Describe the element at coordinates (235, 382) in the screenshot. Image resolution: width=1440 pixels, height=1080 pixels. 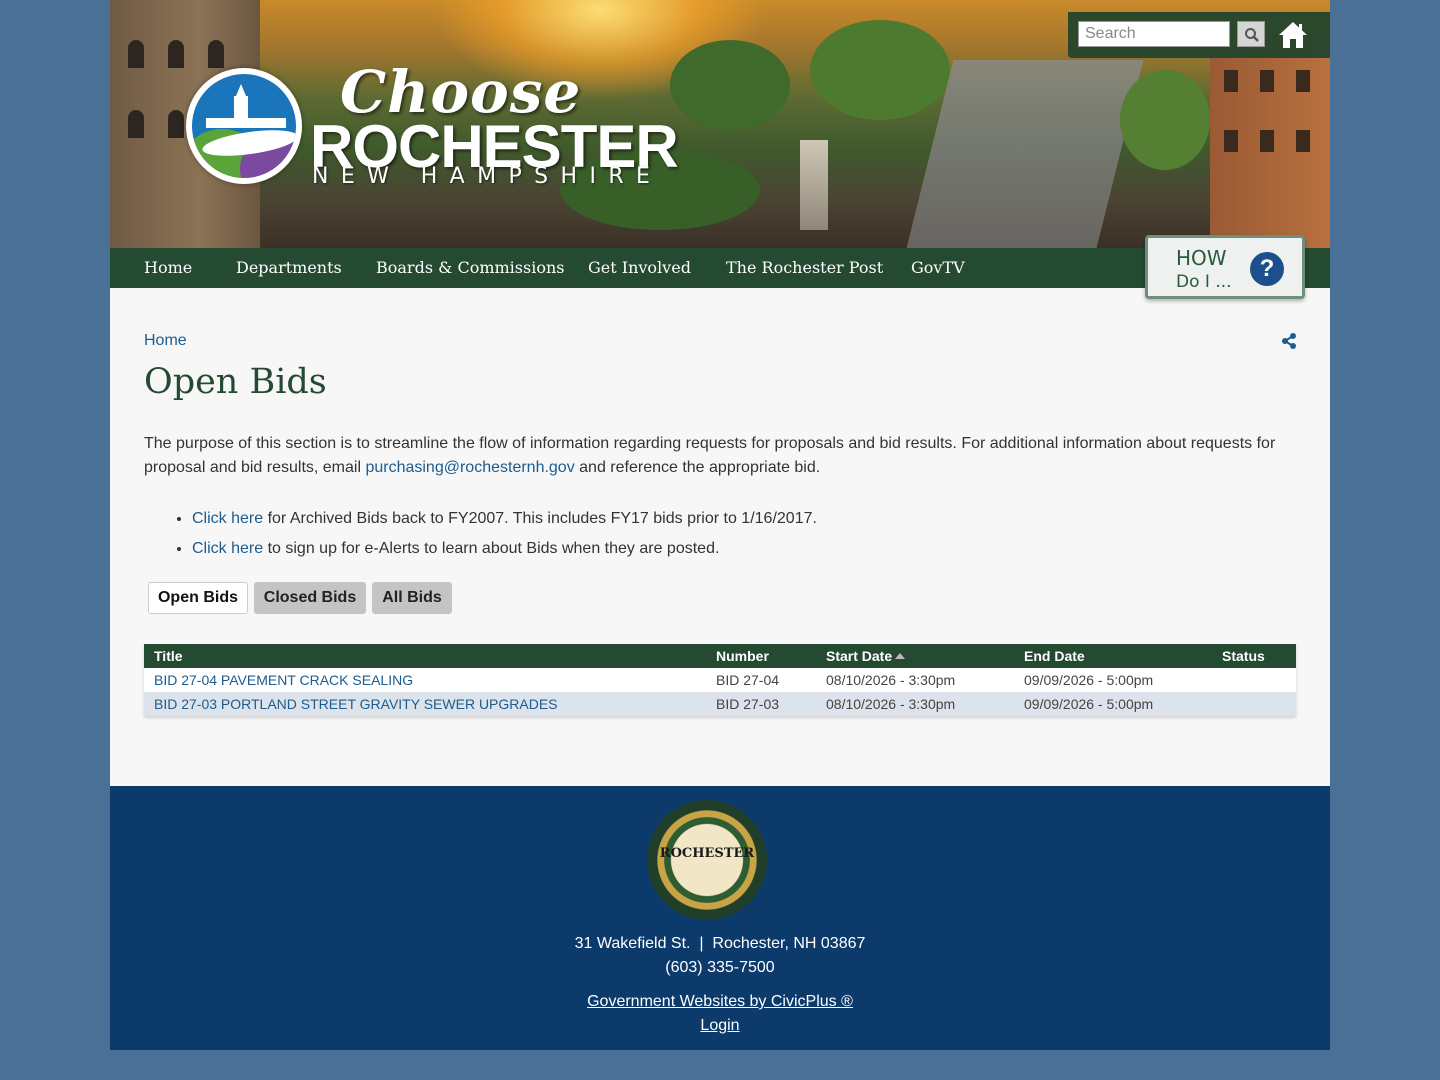
I see `page-title: Open Bids` at that location.